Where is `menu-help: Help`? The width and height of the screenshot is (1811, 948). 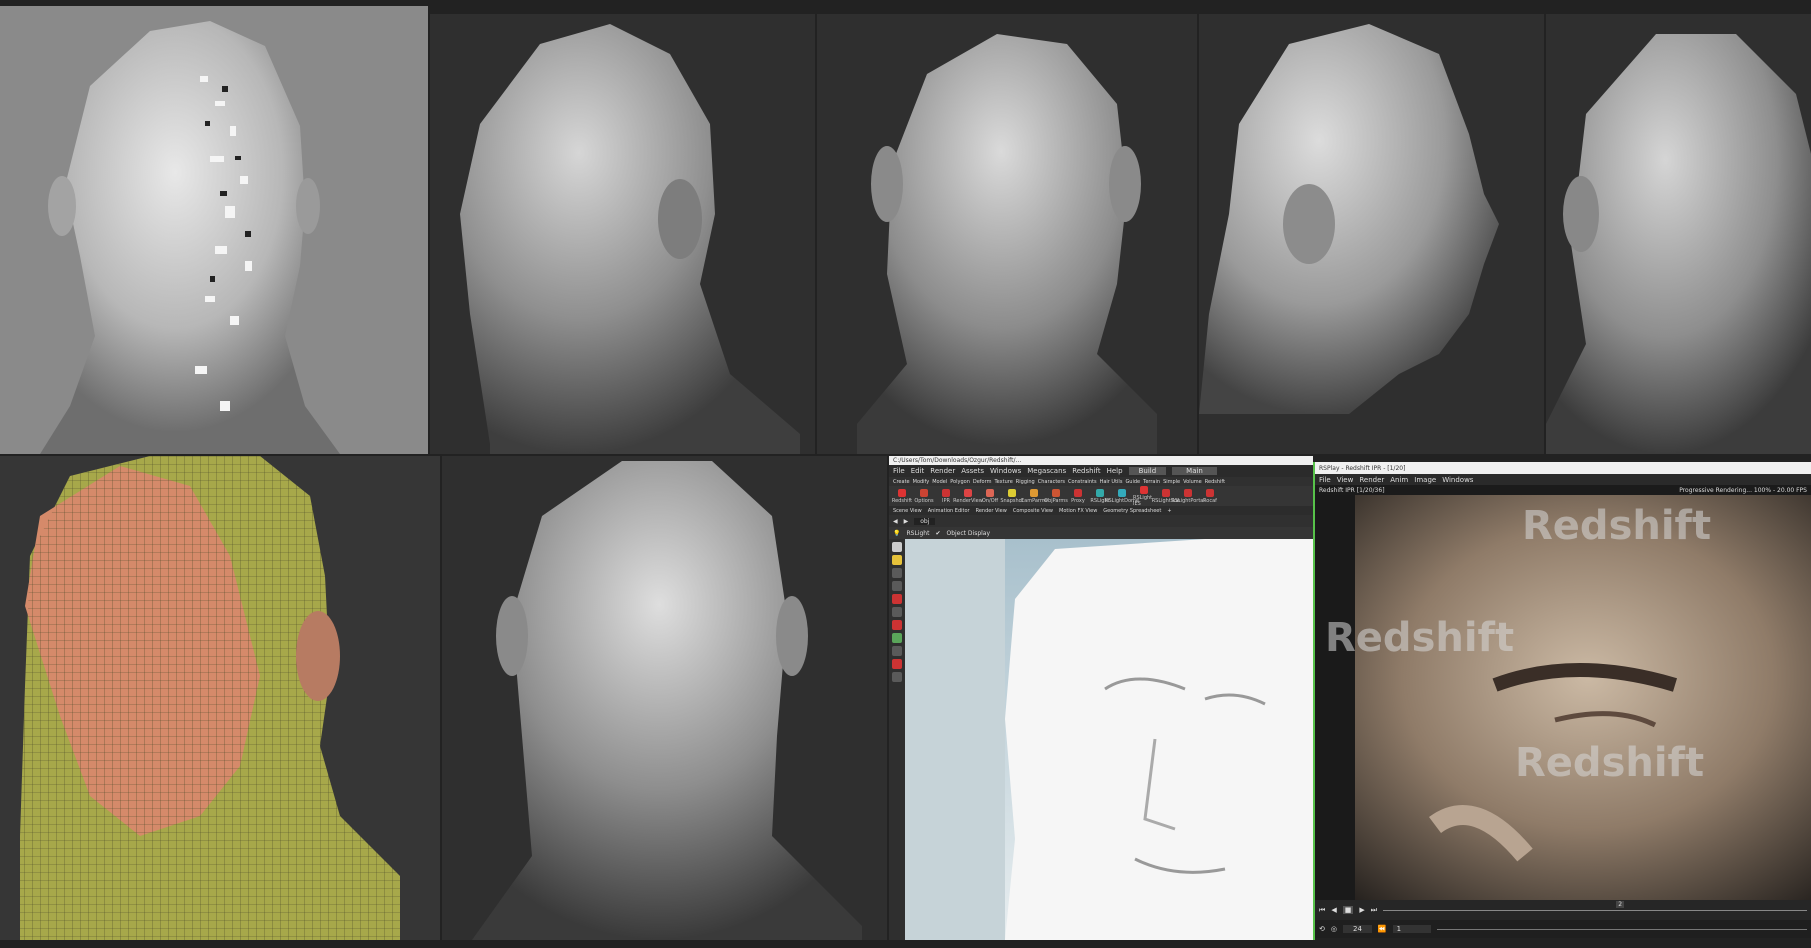 menu-help: Help is located at coordinates (1115, 471).